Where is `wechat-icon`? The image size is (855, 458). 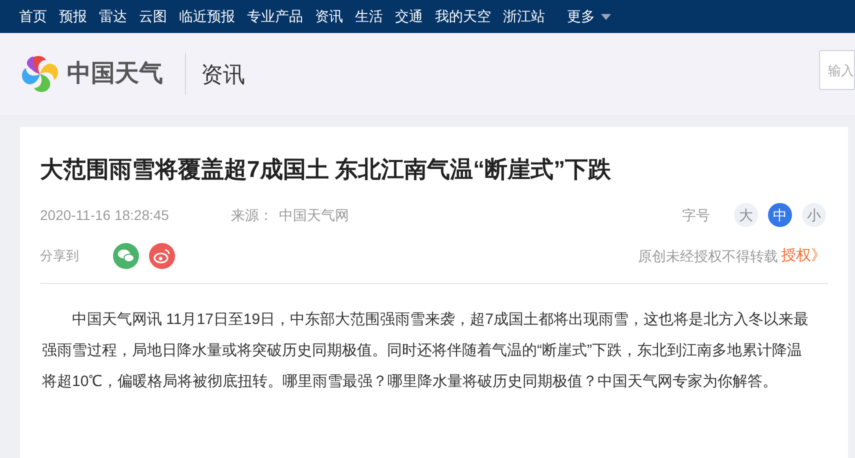
wechat-icon is located at coordinates (126, 256).